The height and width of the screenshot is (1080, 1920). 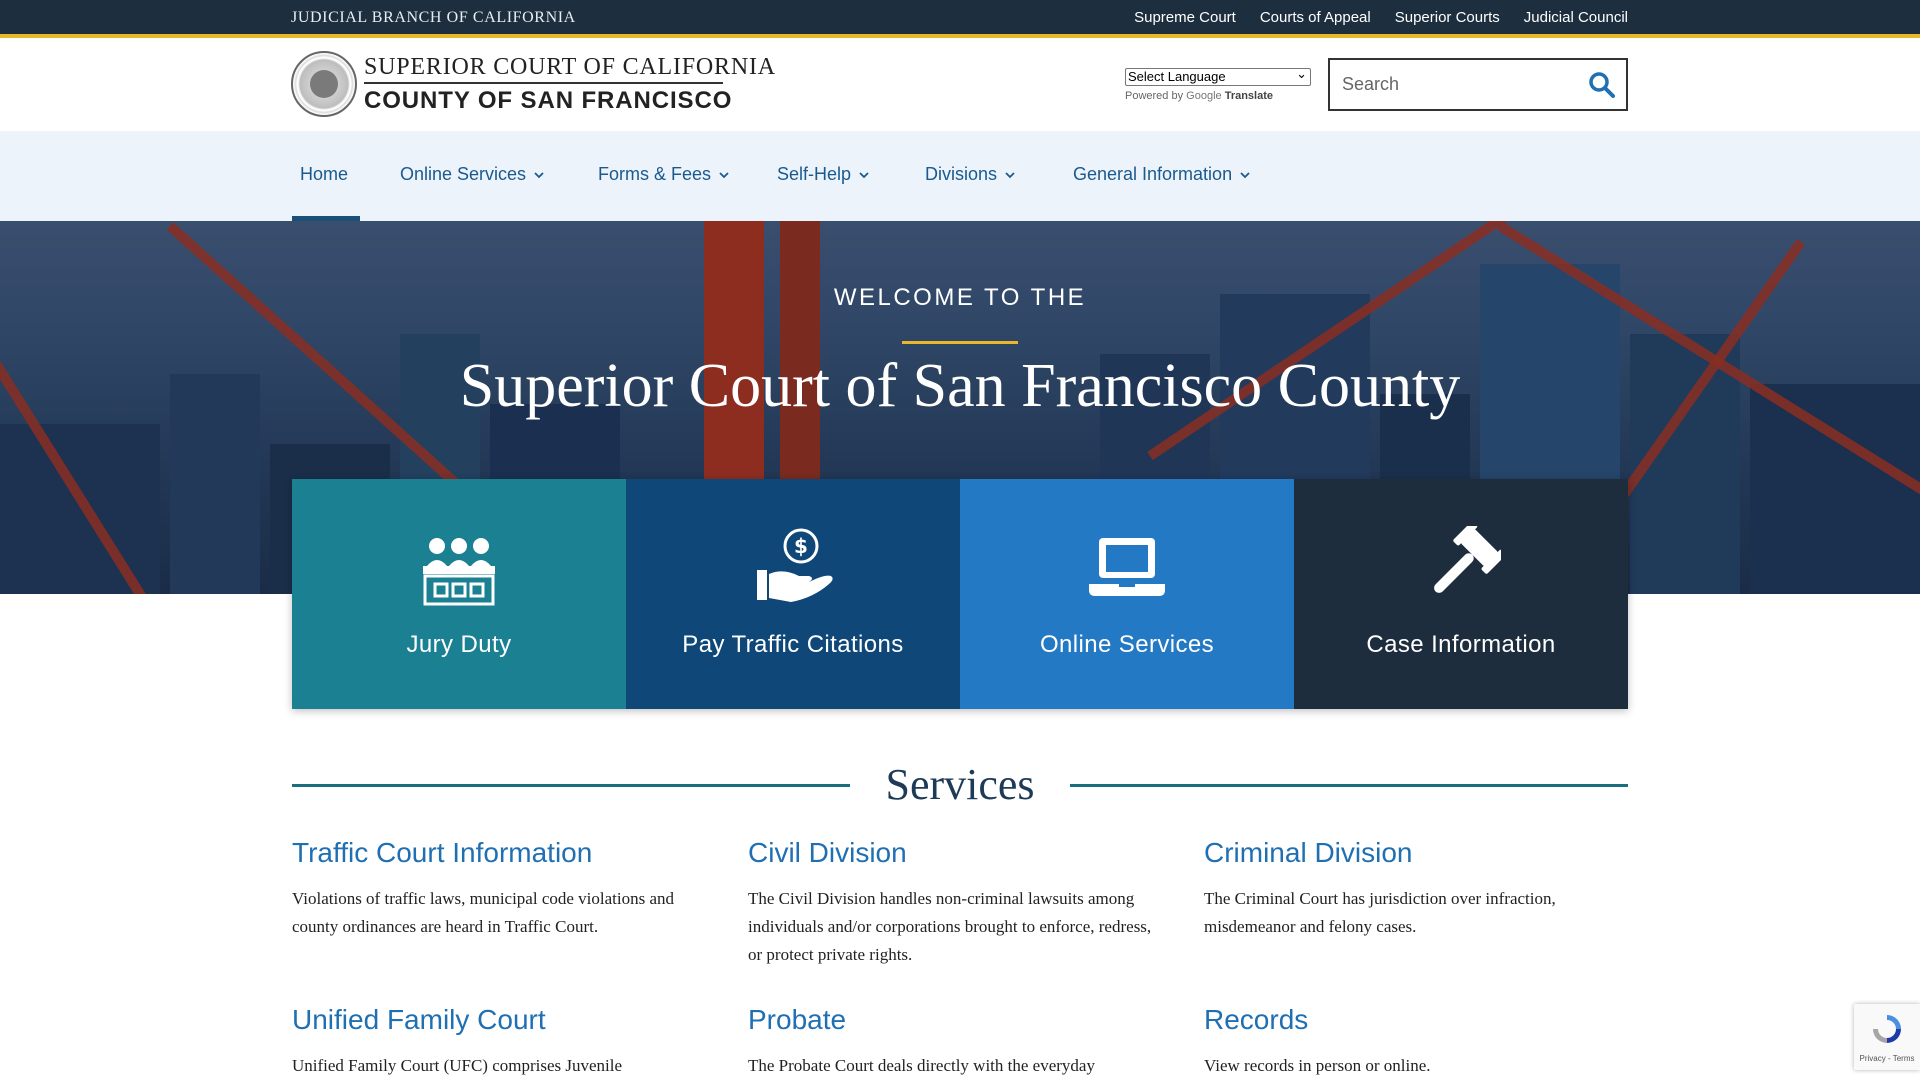 I want to click on google-translate-credit: Powered by Google Translate, so click(x=1199, y=96).